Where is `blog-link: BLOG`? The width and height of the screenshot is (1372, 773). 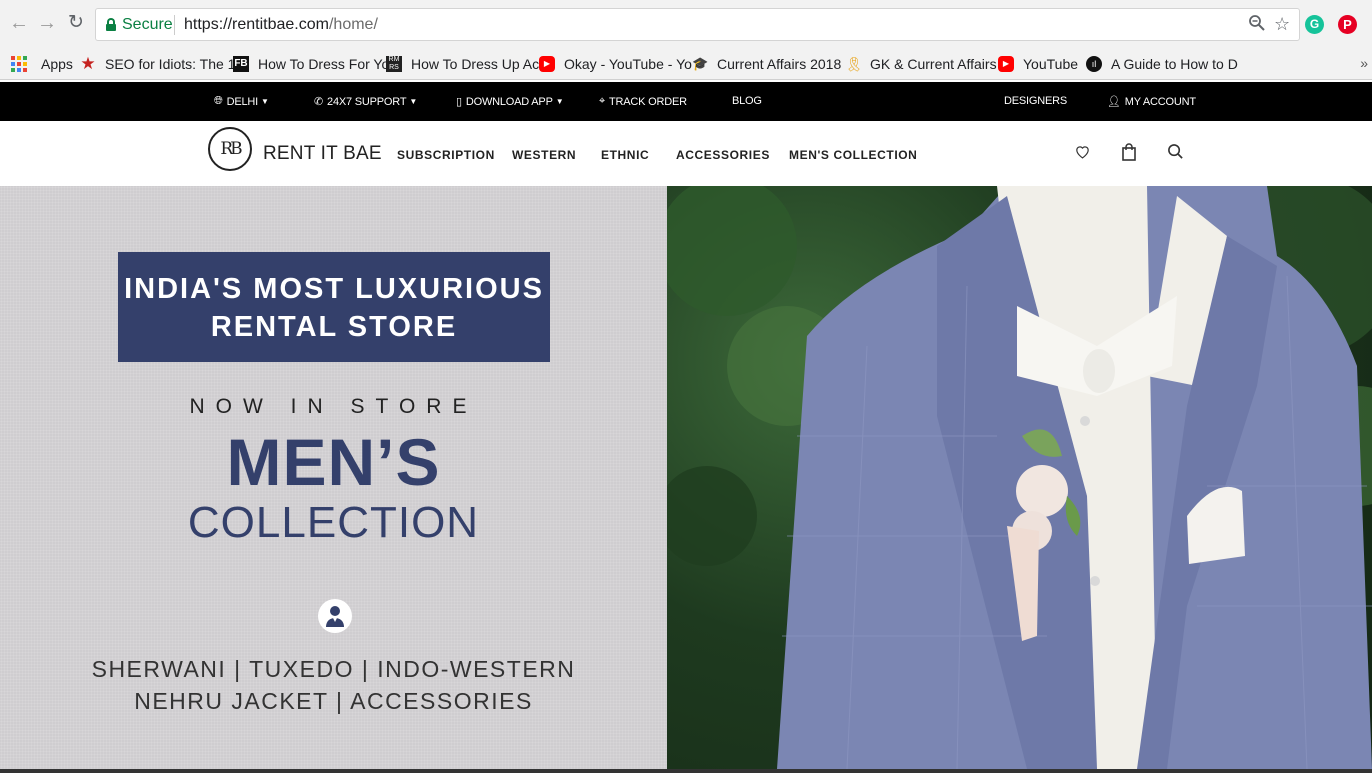 blog-link: BLOG is located at coordinates (747, 101).